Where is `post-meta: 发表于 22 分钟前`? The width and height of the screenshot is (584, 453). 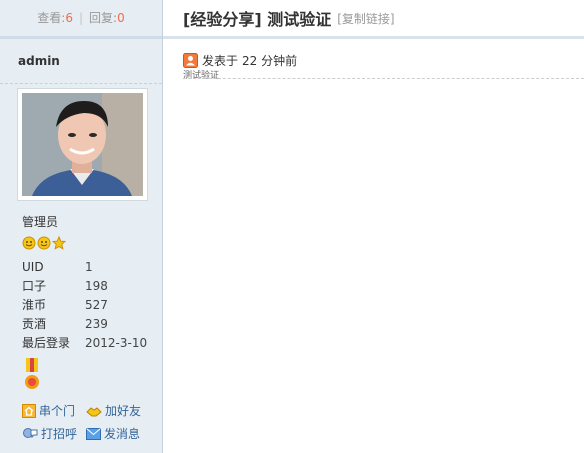 post-meta: 发表于 22 分钟前 is located at coordinates (240, 60).